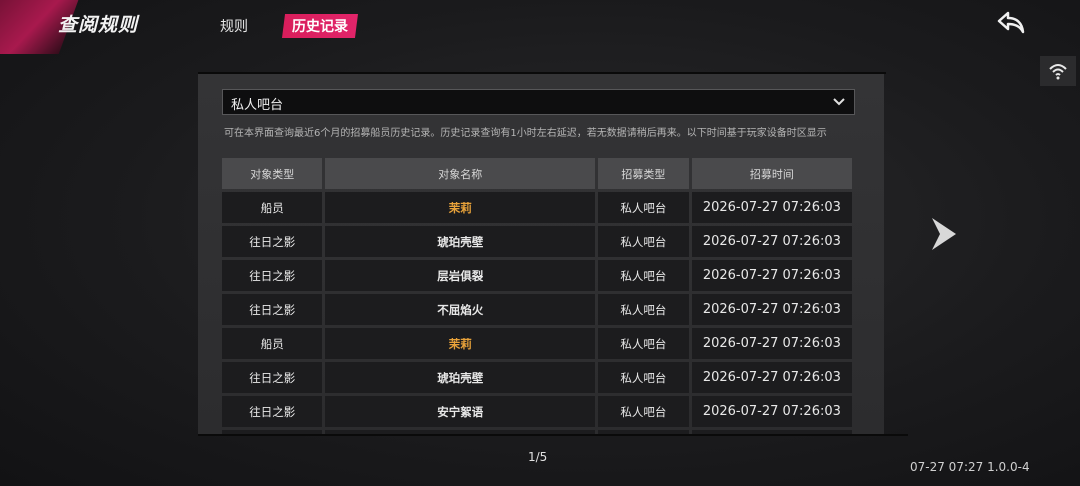 This screenshot has width=1080, height=486. I want to click on table-header-row: 对象类型 对象名称 招募类型 招募时间, so click(537, 173).